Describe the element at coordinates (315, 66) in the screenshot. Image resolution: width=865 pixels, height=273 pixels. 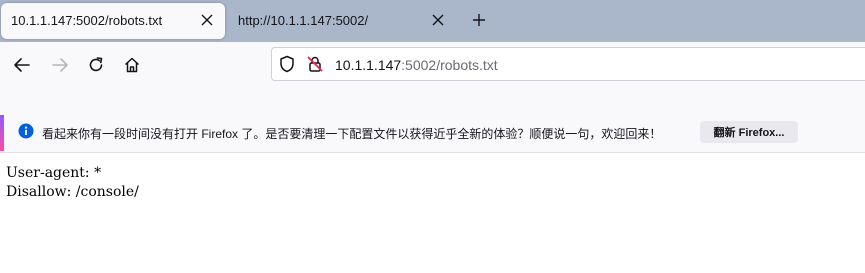
I see `insecure-lock-icon` at that location.